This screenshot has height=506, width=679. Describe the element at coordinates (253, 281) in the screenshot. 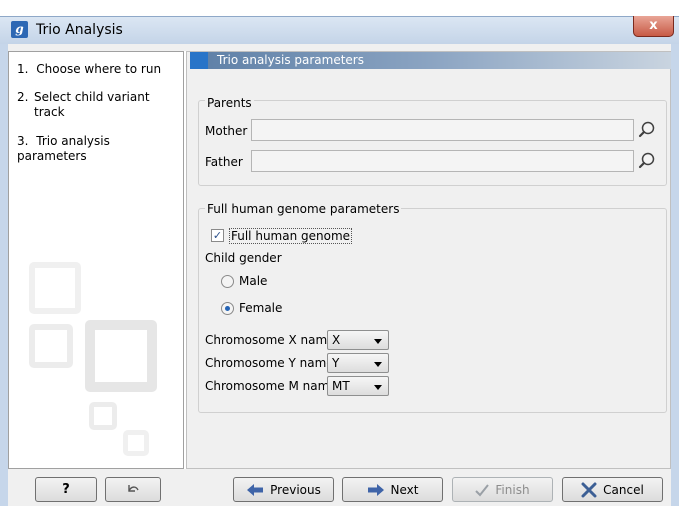

I see `male-label: Male` at that location.